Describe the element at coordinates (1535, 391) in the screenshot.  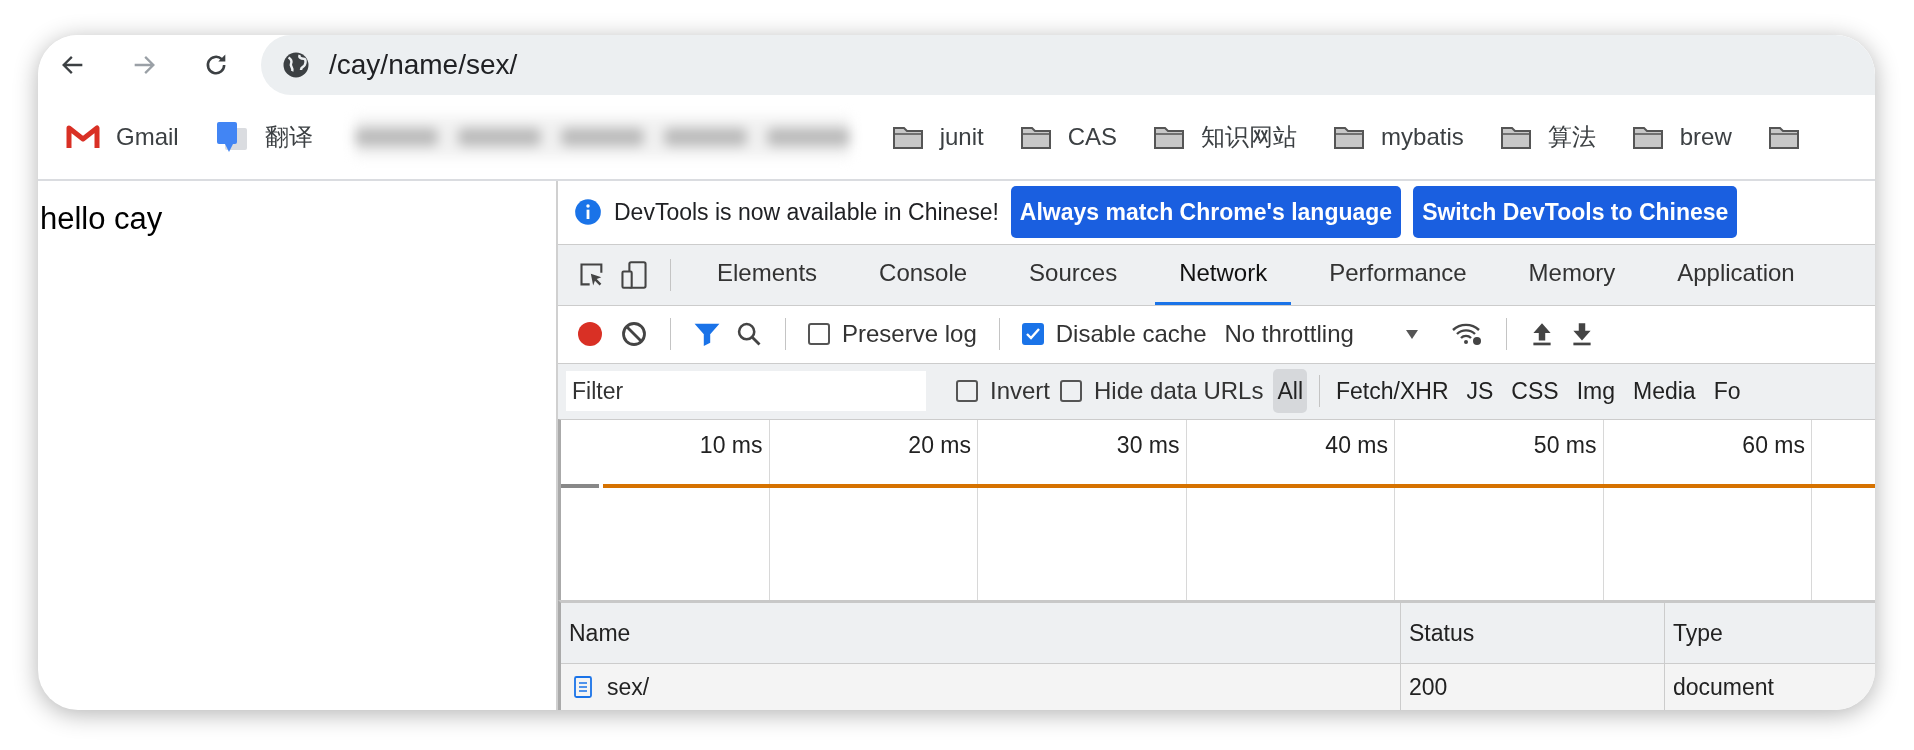
I see `type-filter: CSS` at that location.